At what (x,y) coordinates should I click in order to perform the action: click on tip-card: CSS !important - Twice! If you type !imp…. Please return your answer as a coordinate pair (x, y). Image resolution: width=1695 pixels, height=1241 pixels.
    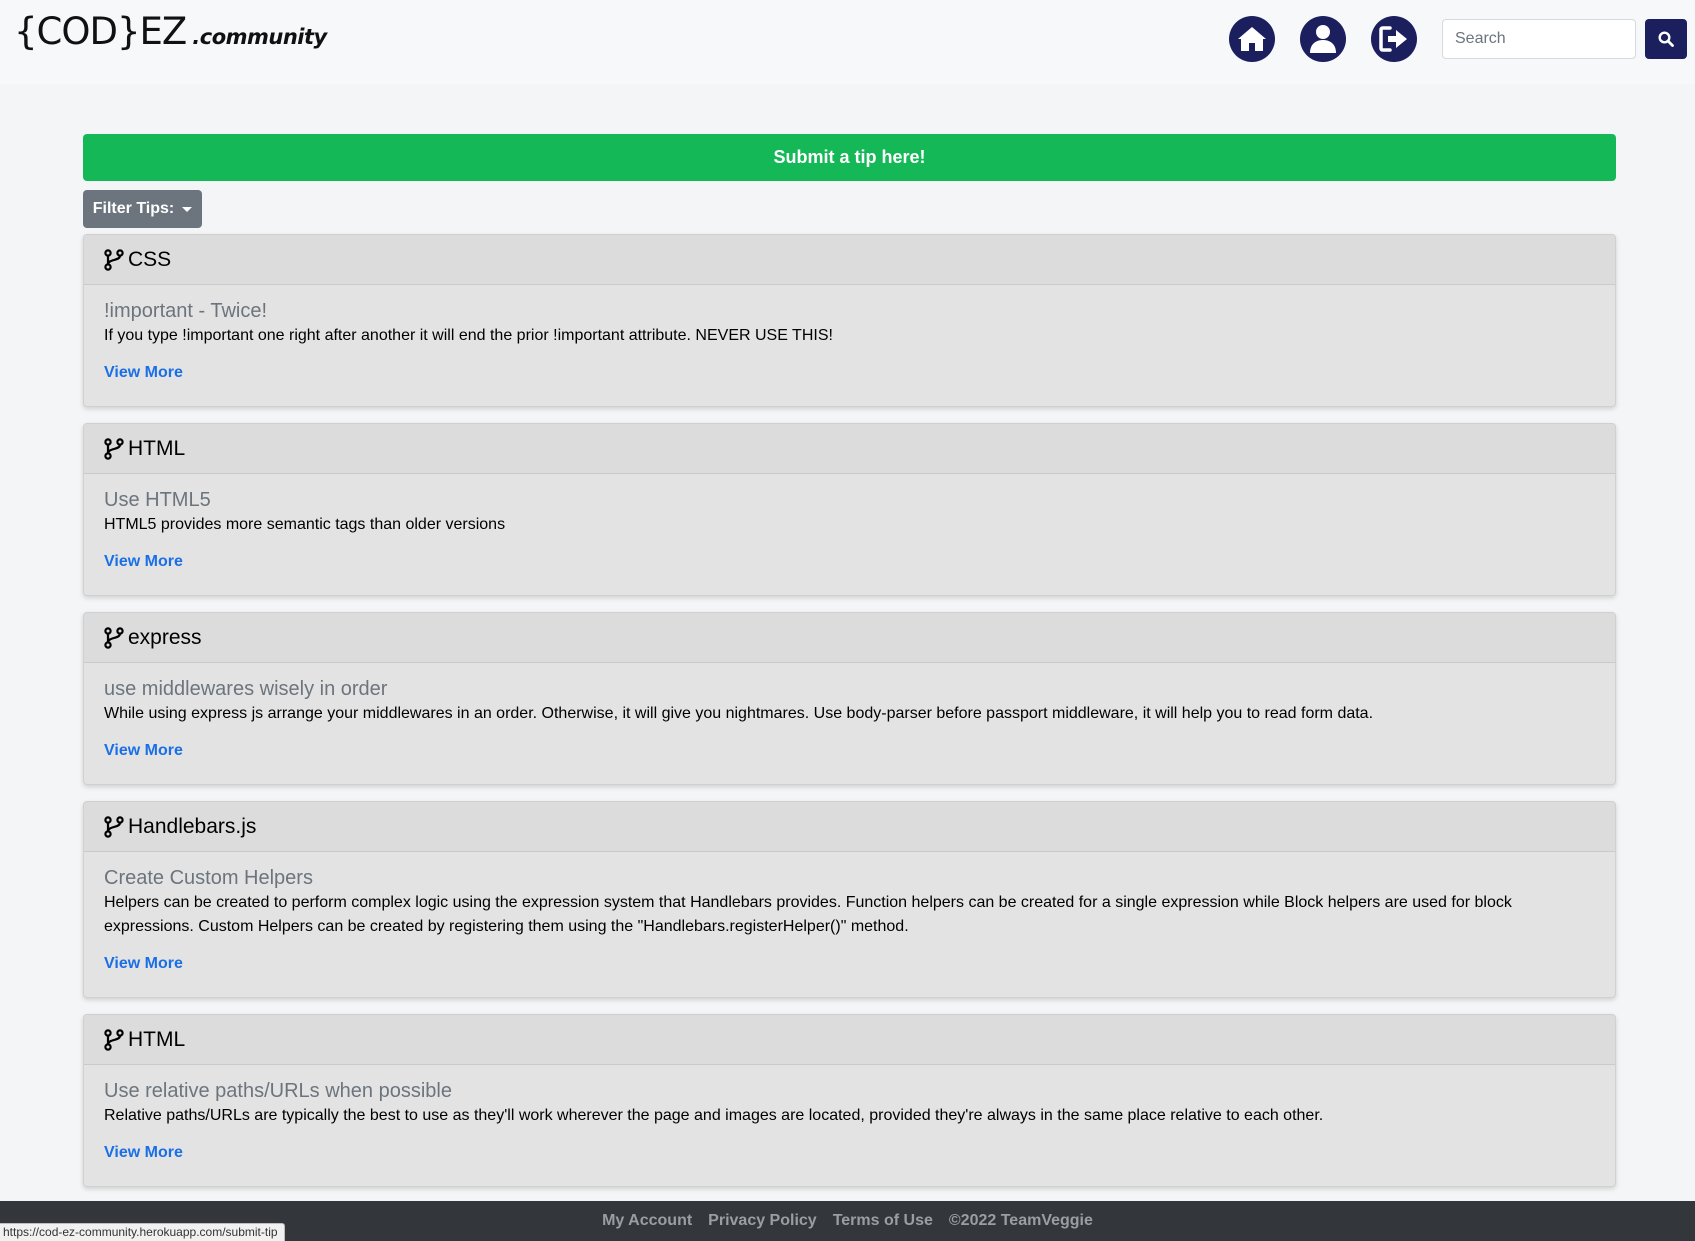
    Looking at the image, I should click on (849, 320).